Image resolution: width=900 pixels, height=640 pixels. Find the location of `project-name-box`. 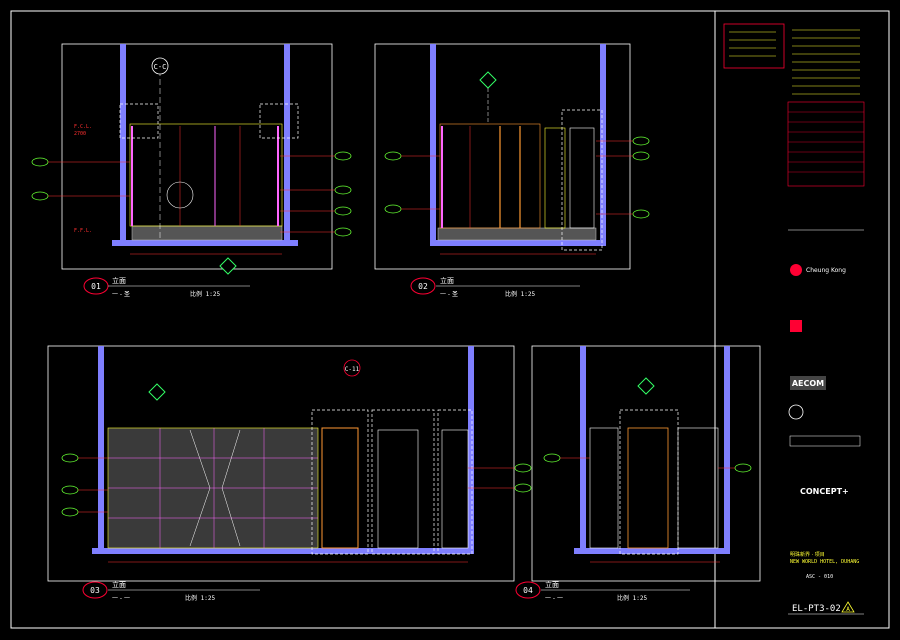

project-name-box is located at coordinates (825, 441).